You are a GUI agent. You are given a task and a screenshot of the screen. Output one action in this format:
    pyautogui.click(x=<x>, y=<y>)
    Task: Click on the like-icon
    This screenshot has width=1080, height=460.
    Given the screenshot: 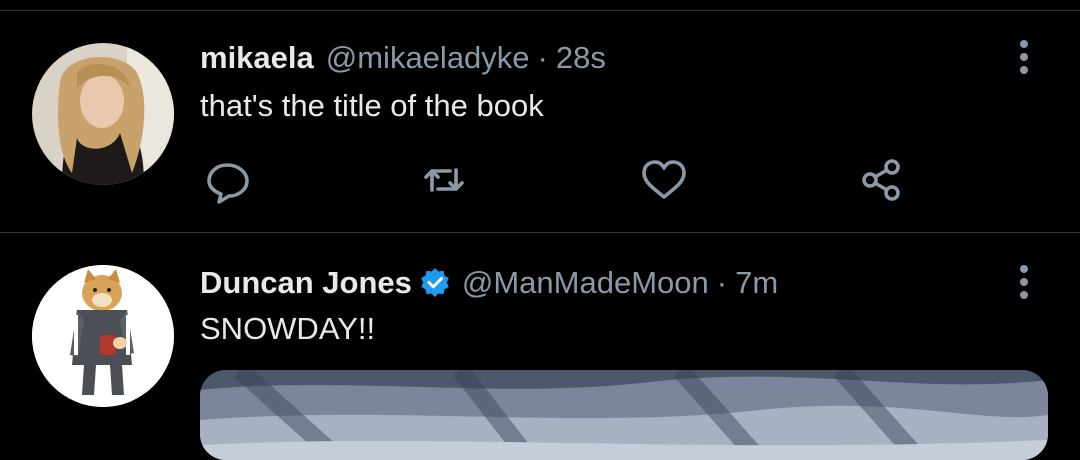 What is the action you would take?
    pyautogui.click(x=664, y=180)
    